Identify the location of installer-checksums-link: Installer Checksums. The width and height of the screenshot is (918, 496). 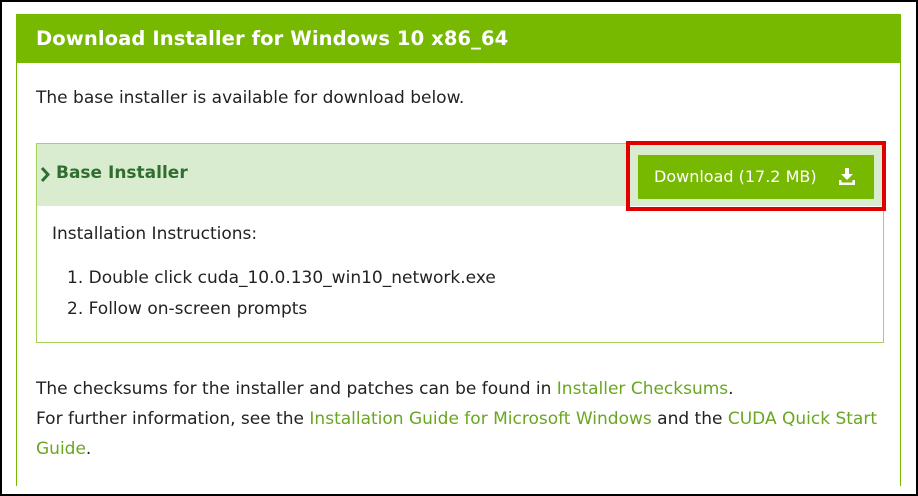
(642, 389).